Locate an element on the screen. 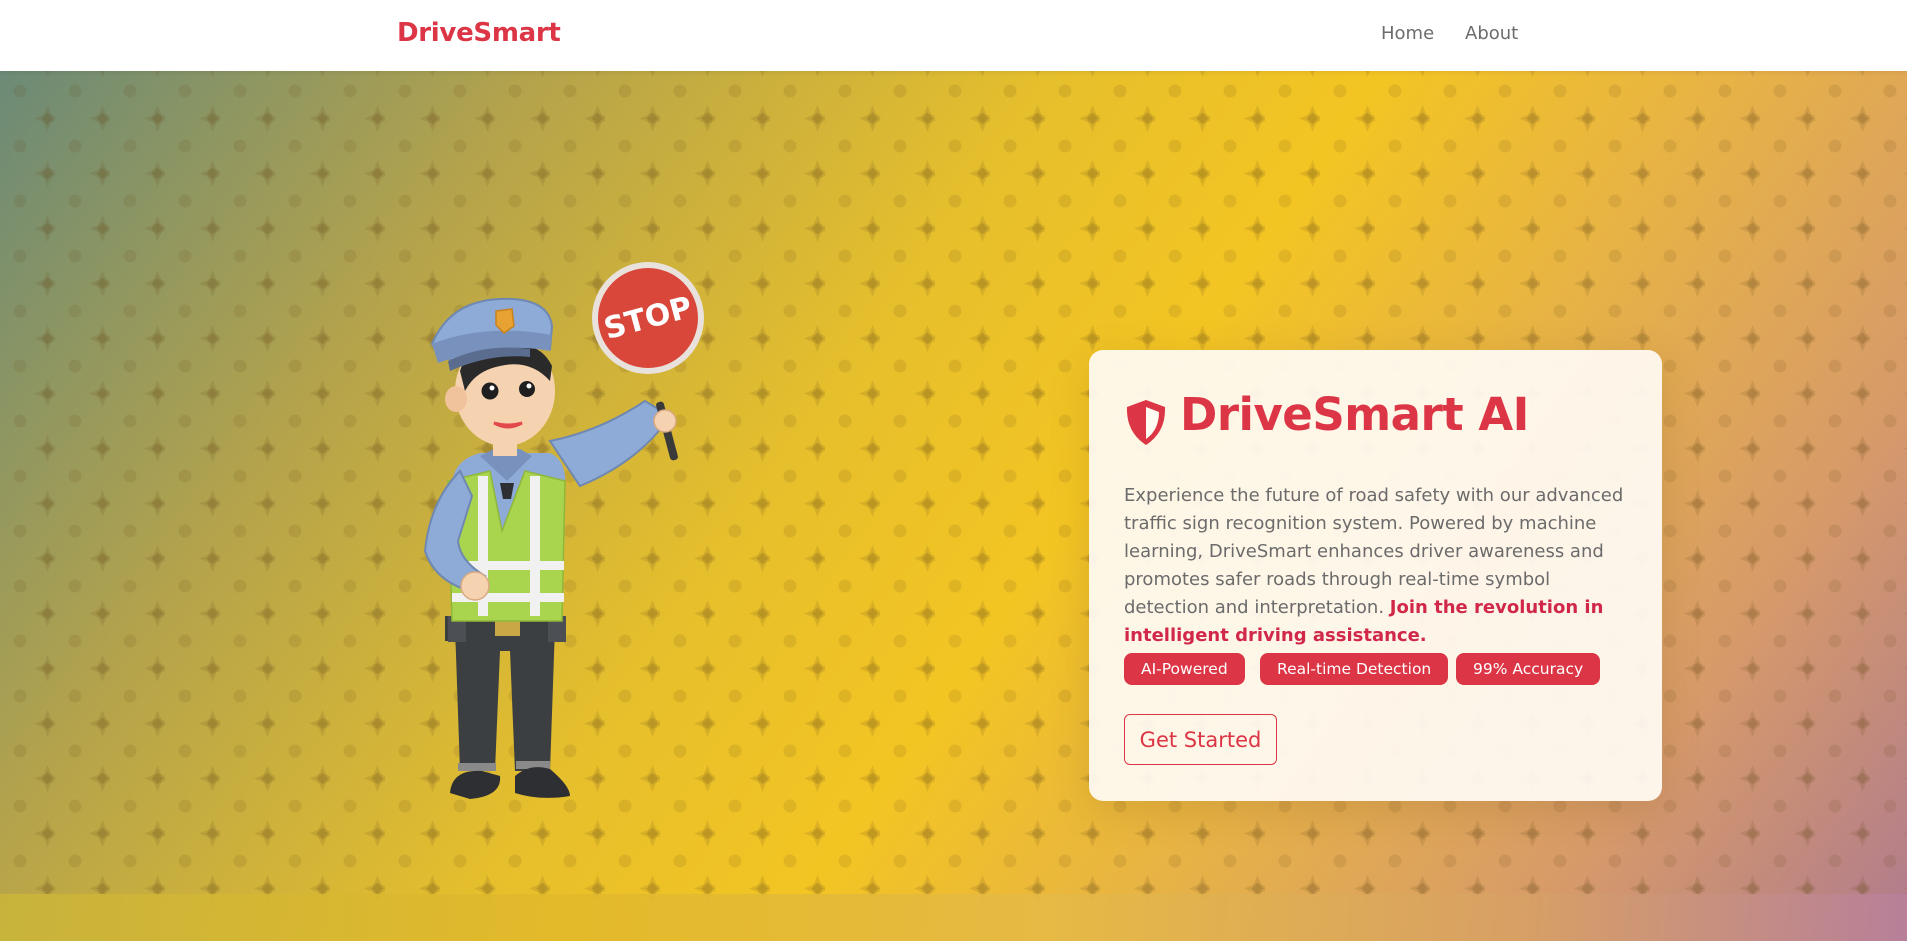 Image resolution: width=1907 pixels, height=941 pixels. hero-bottom-band is located at coordinates (953, 917).